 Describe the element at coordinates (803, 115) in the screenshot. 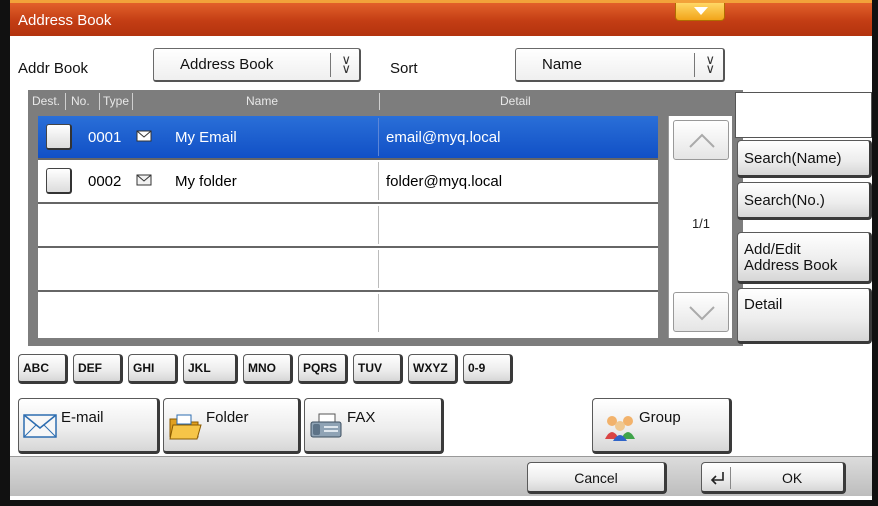

I see `search-input` at that location.